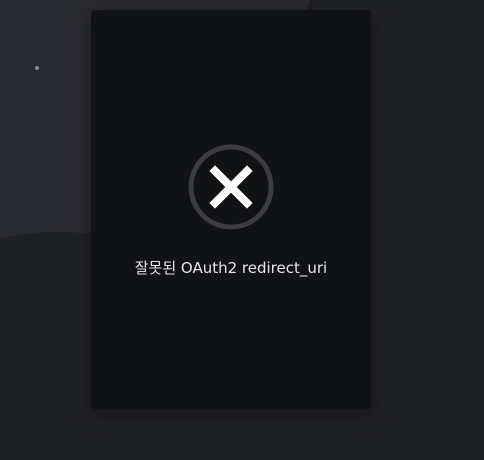 This screenshot has height=460, width=484. I want to click on background-dot, so click(37, 68).